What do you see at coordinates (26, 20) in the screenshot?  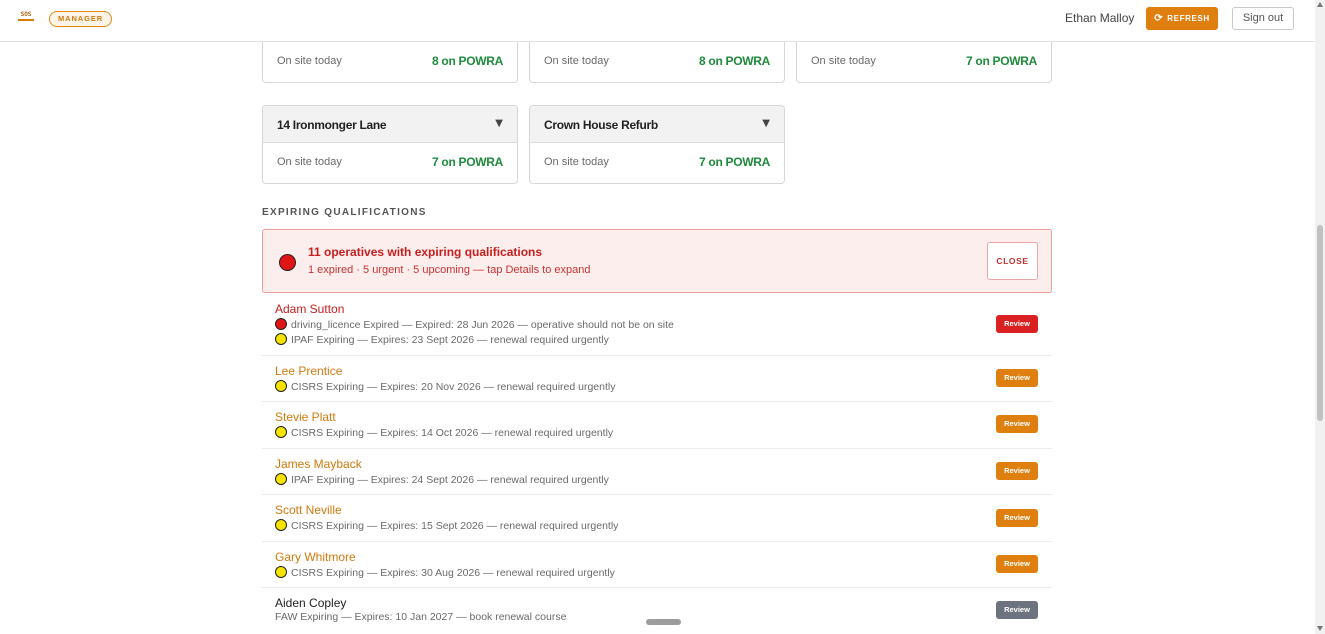 I see `logo-bar` at bounding box center [26, 20].